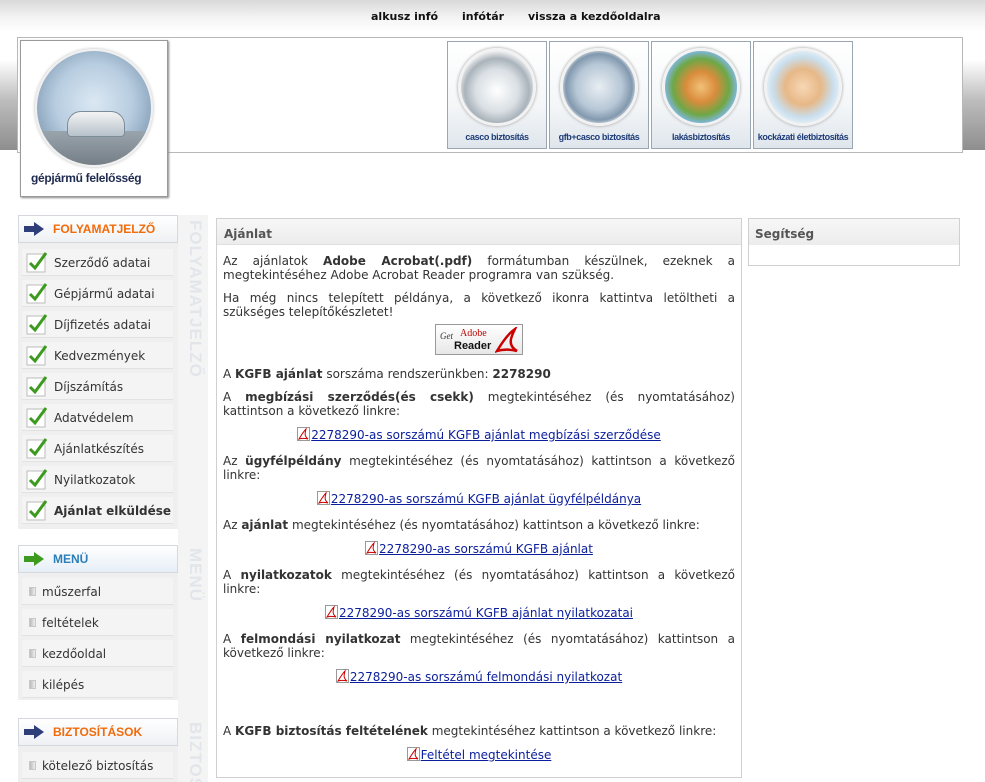  I want to click on progress-step: Adatvédelem, so click(97, 417).